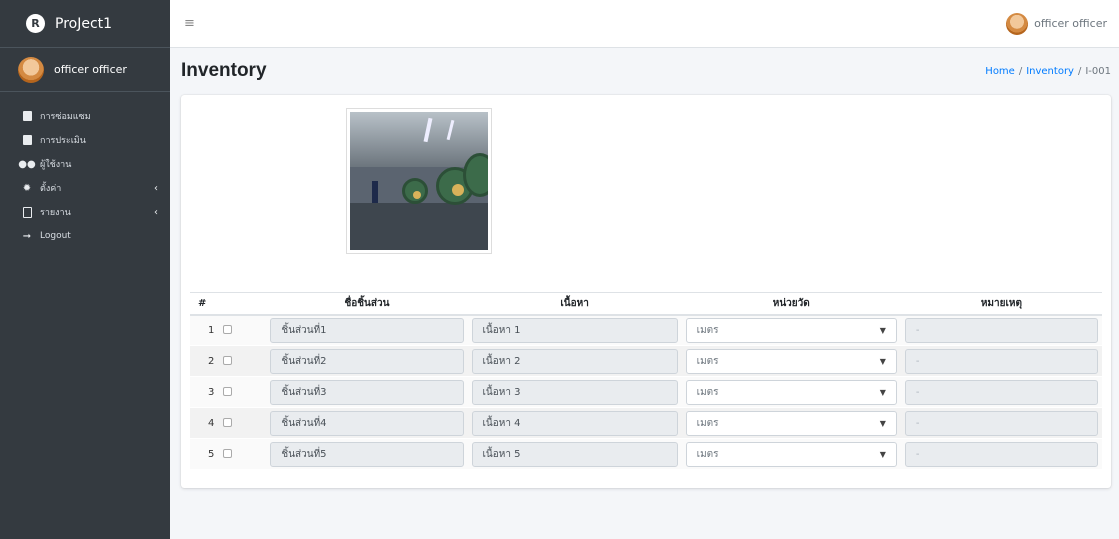 The image size is (1119, 539). Describe the element at coordinates (367, 392) in the screenshot. I see `part-name-field: ชิ้นส่วนที่3` at that location.